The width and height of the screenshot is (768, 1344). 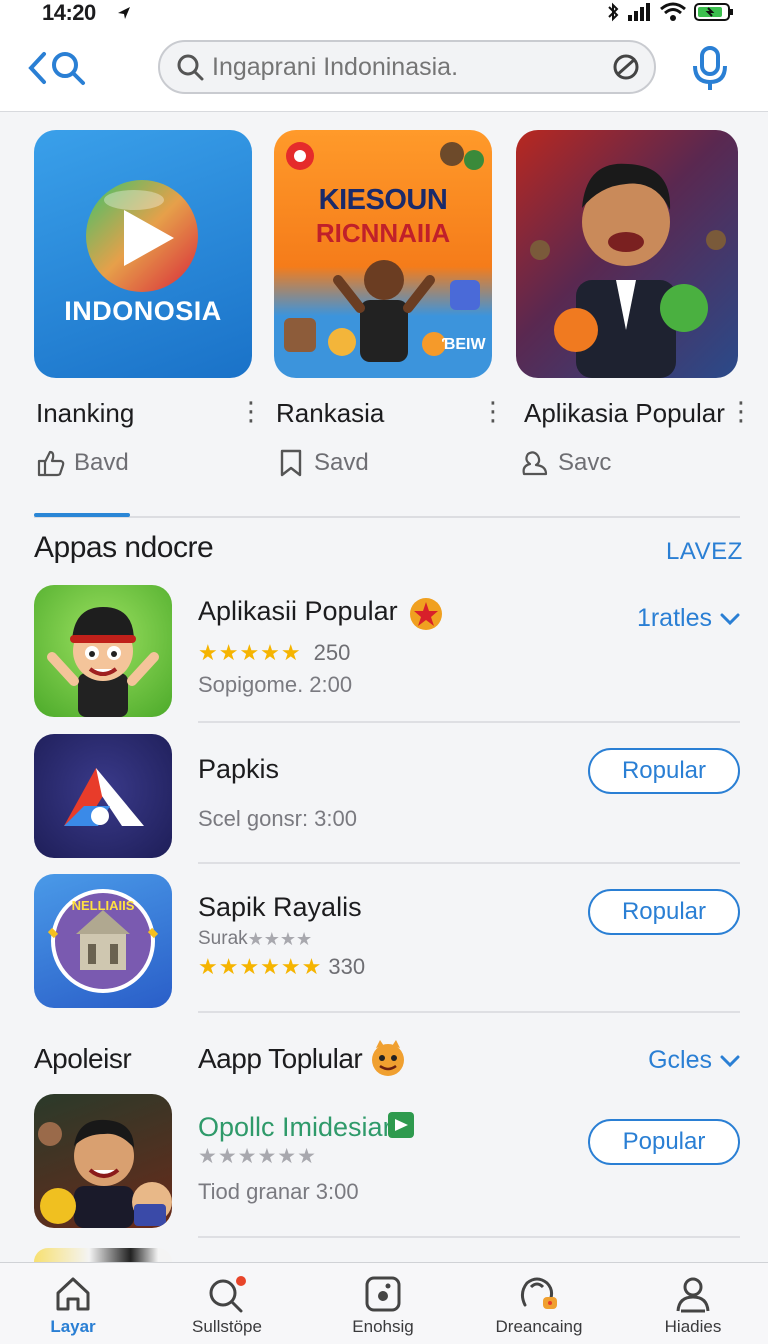 I want to click on carousel-indicator, so click(x=82, y=515).